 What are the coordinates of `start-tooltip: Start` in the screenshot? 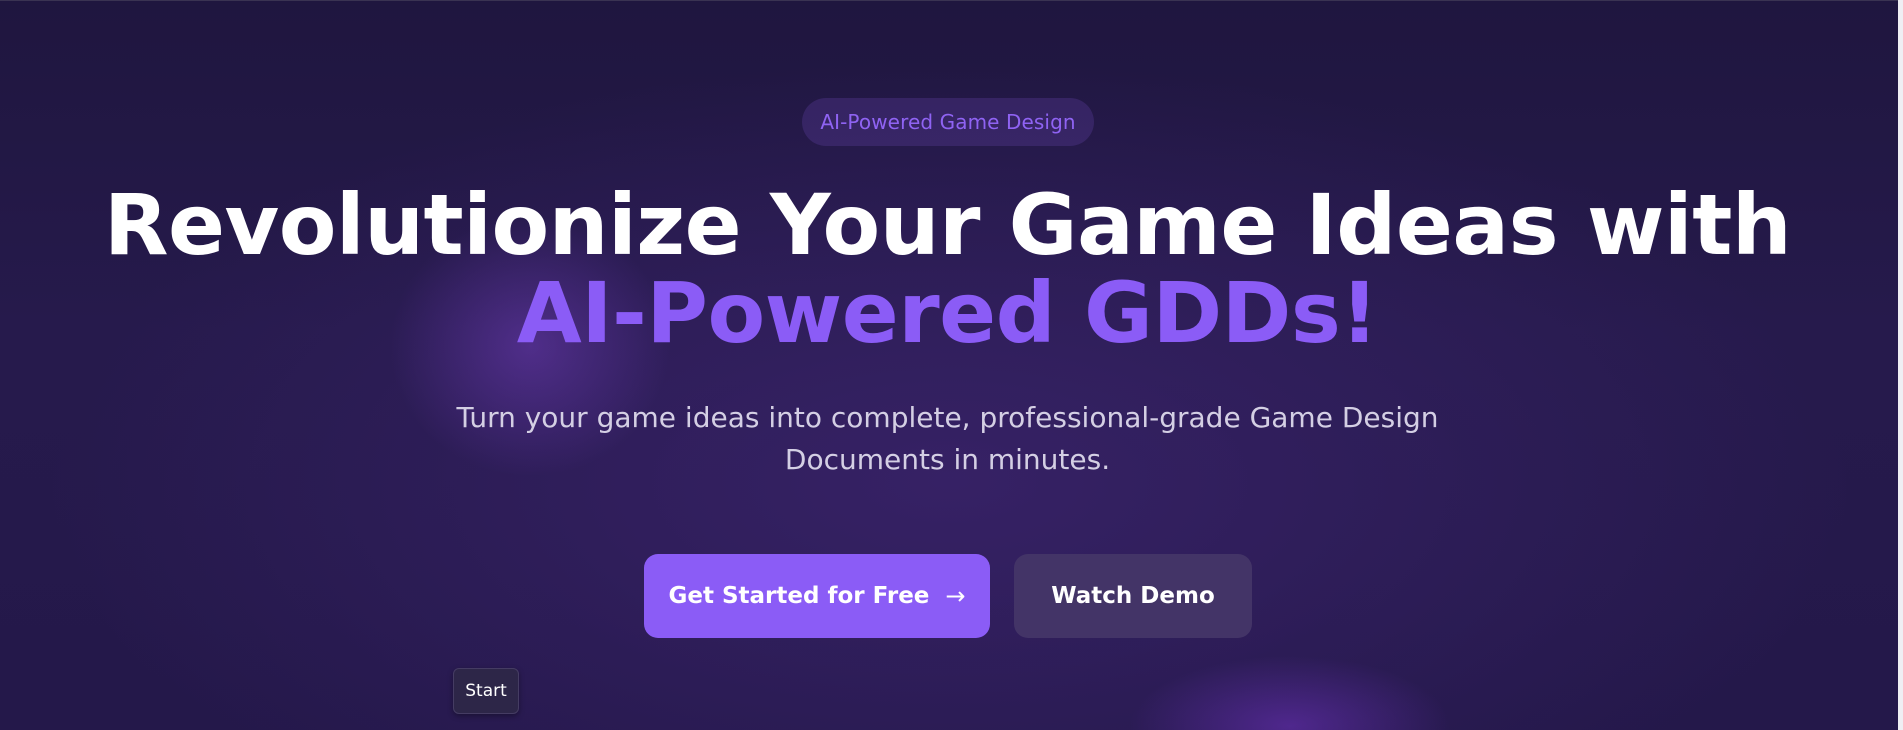 It's located at (486, 691).